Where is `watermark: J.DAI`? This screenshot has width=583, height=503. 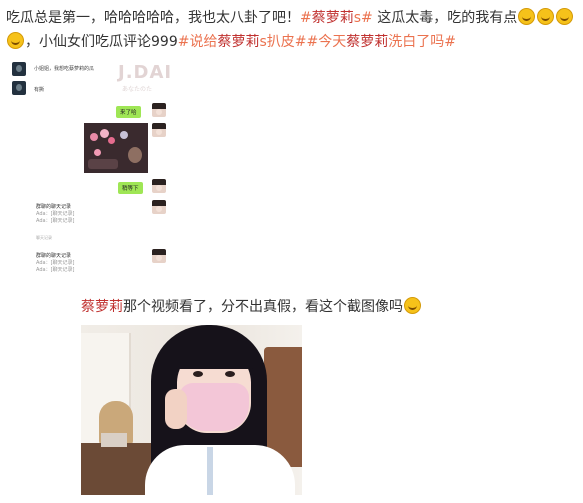
watermark: J.DAI is located at coordinates (145, 72).